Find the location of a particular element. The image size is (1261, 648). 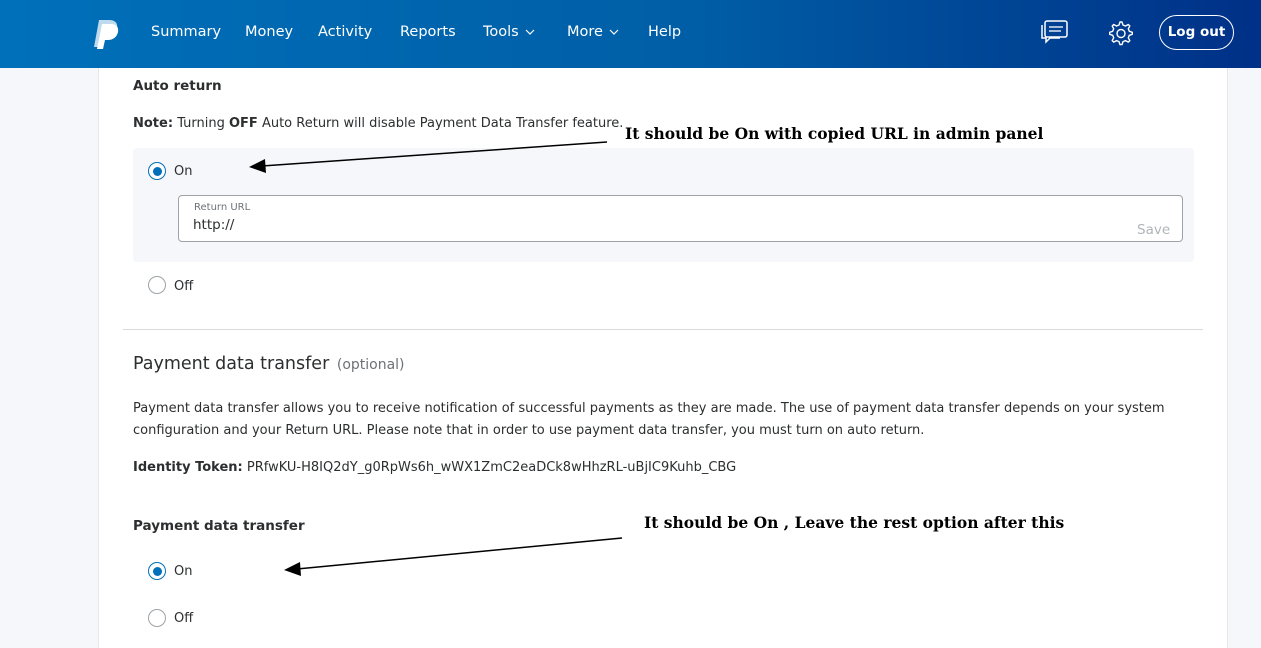

nav-more: More is located at coordinates (593, 32).